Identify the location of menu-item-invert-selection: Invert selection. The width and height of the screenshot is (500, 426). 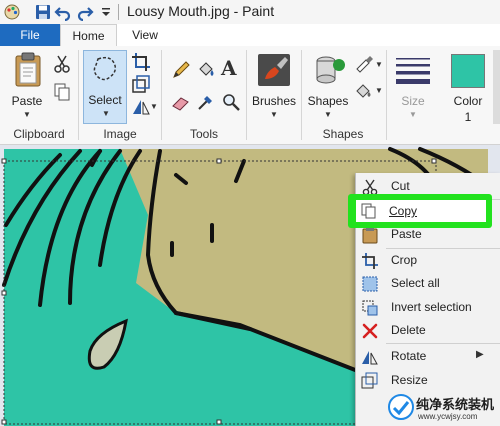
(428, 307).